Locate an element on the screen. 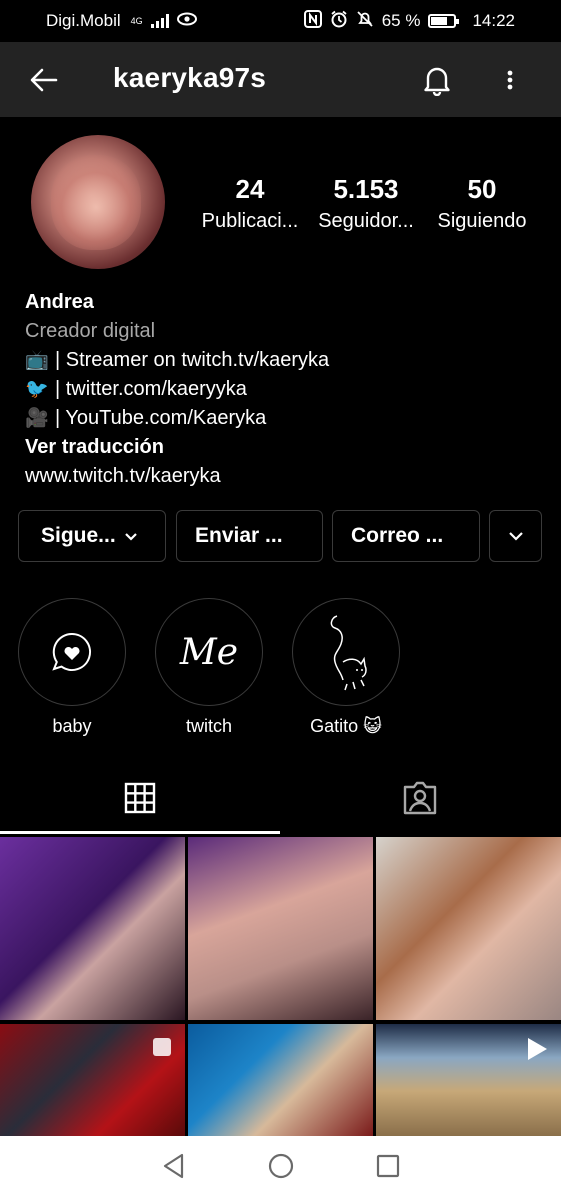 This screenshot has width=561, height=1200. highlight-ring: Me is located at coordinates (209, 652).